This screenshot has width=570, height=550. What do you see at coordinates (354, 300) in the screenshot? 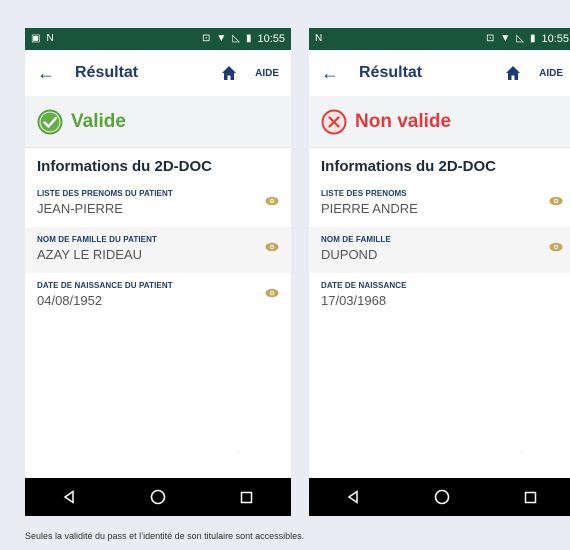
I see `field-value: 17/03/1968` at bounding box center [354, 300].